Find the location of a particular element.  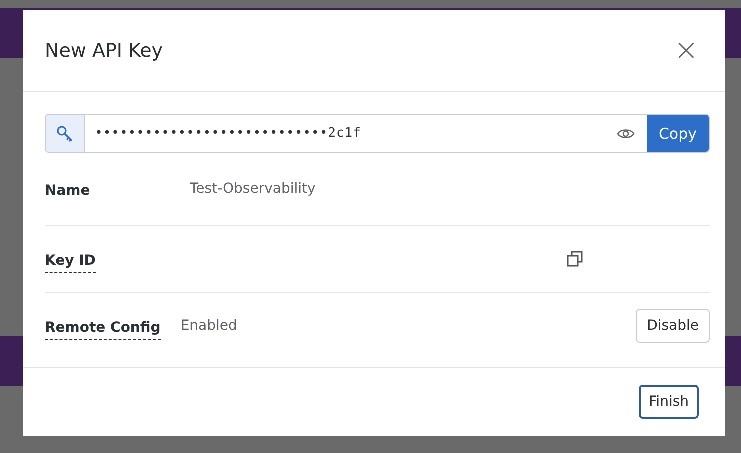

field-value: Test-Observability is located at coordinates (253, 189).